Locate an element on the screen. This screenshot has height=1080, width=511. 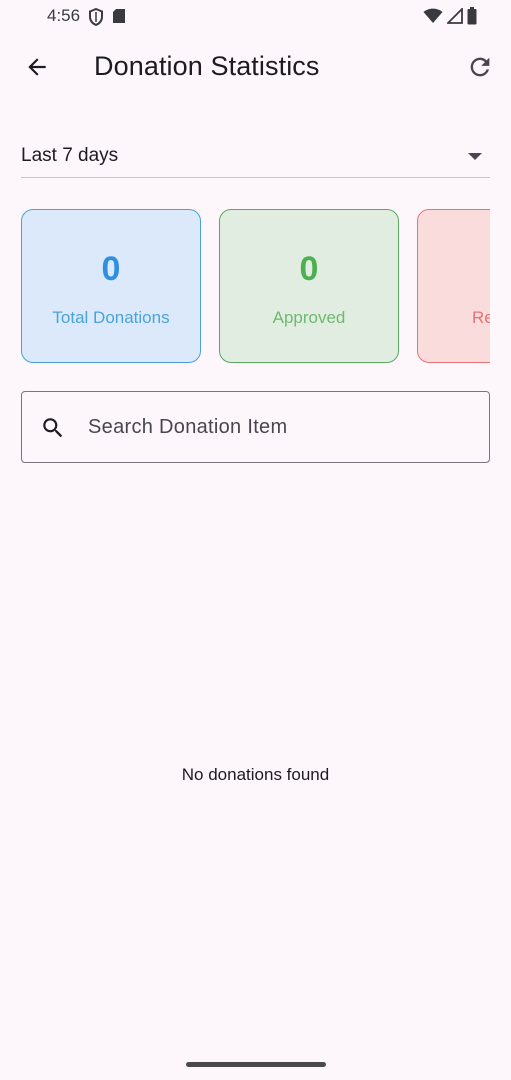
stat-label: Re is located at coordinates (481, 317).